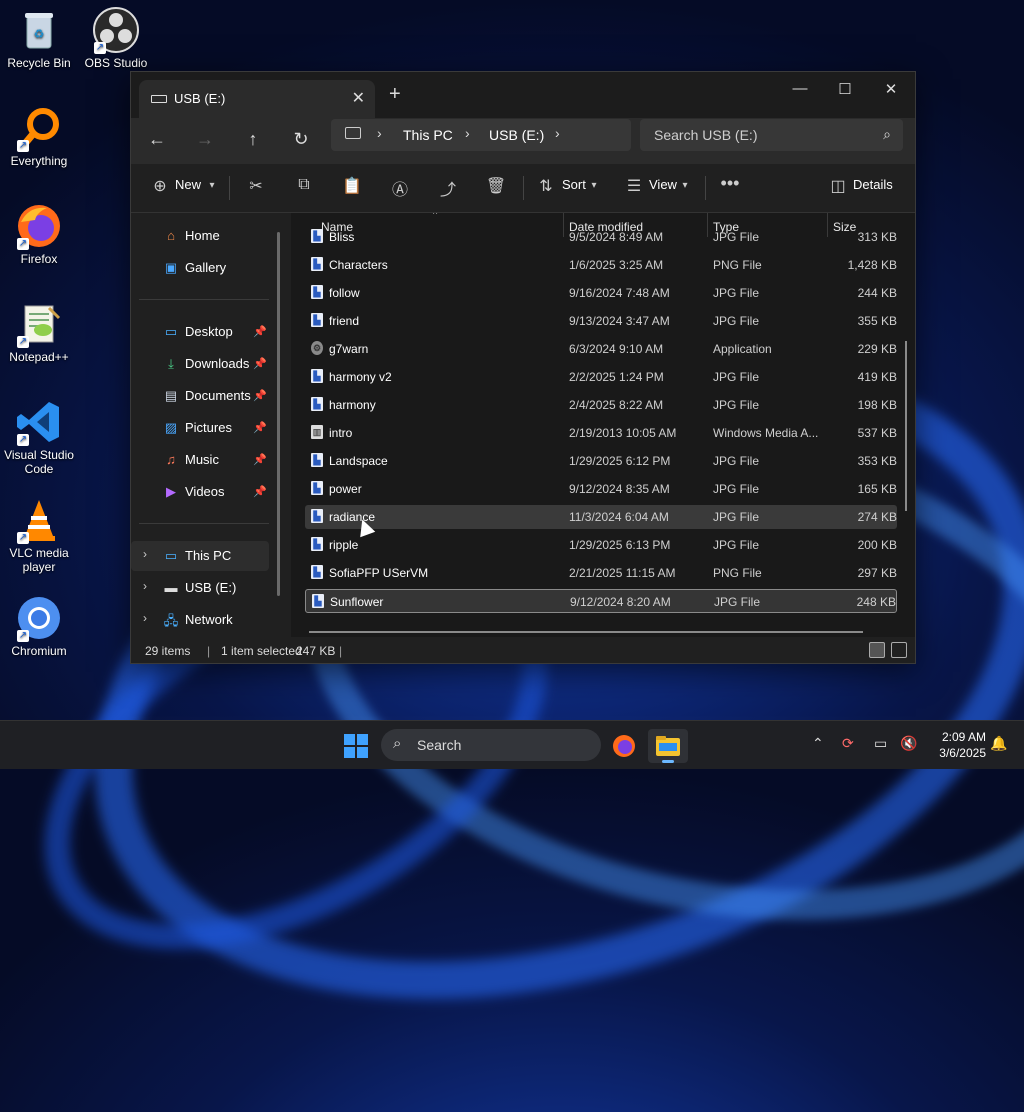 The height and width of the screenshot is (1112, 1024). Describe the element at coordinates (624, 746) in the screenshot. I see `taskbar-firefox` at that location.